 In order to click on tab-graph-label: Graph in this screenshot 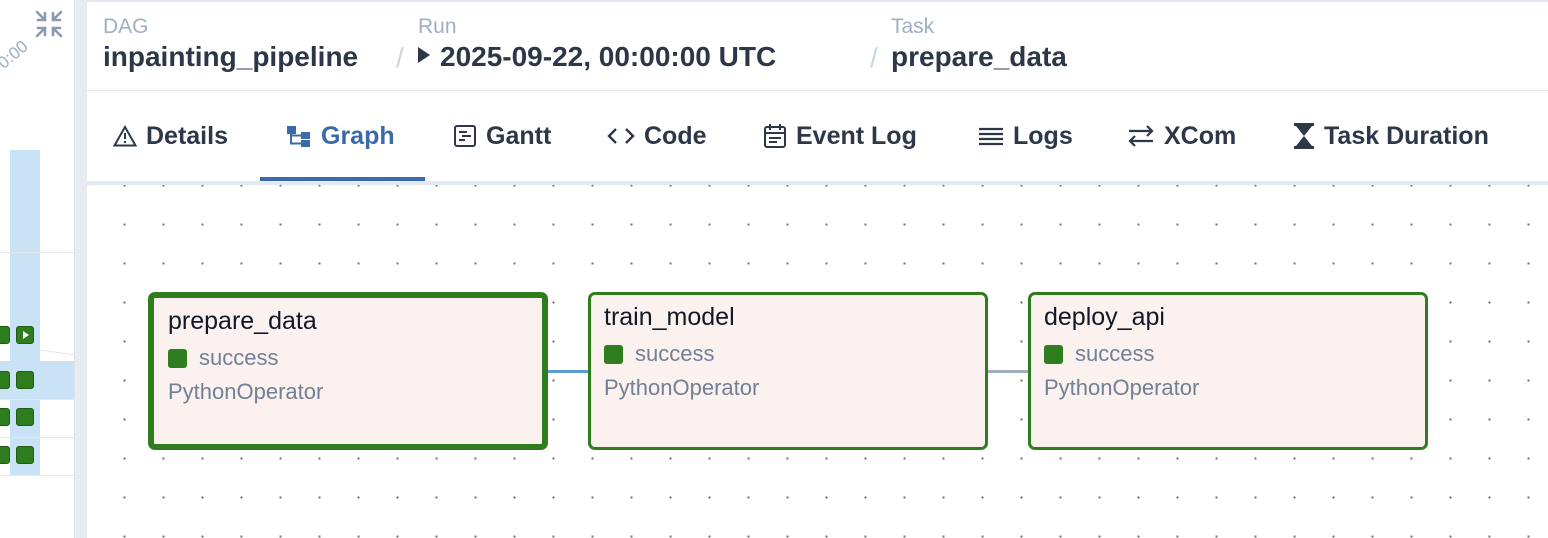, I will do `click(358, 135)`.